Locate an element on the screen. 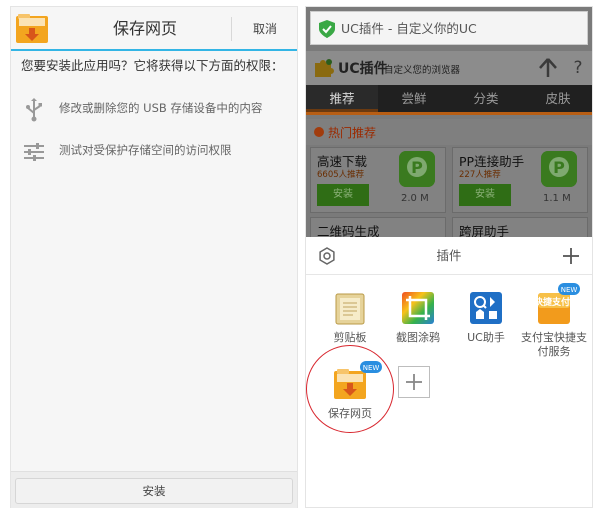 This screenshot has height=514, width=600. url-bar: UC插件 - 自定义你的UC is located at coordinates (449, 28).